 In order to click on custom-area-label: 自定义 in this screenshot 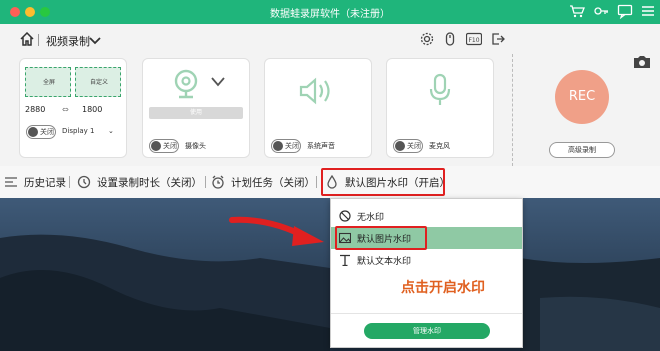, I will do `click(98, 82)`.